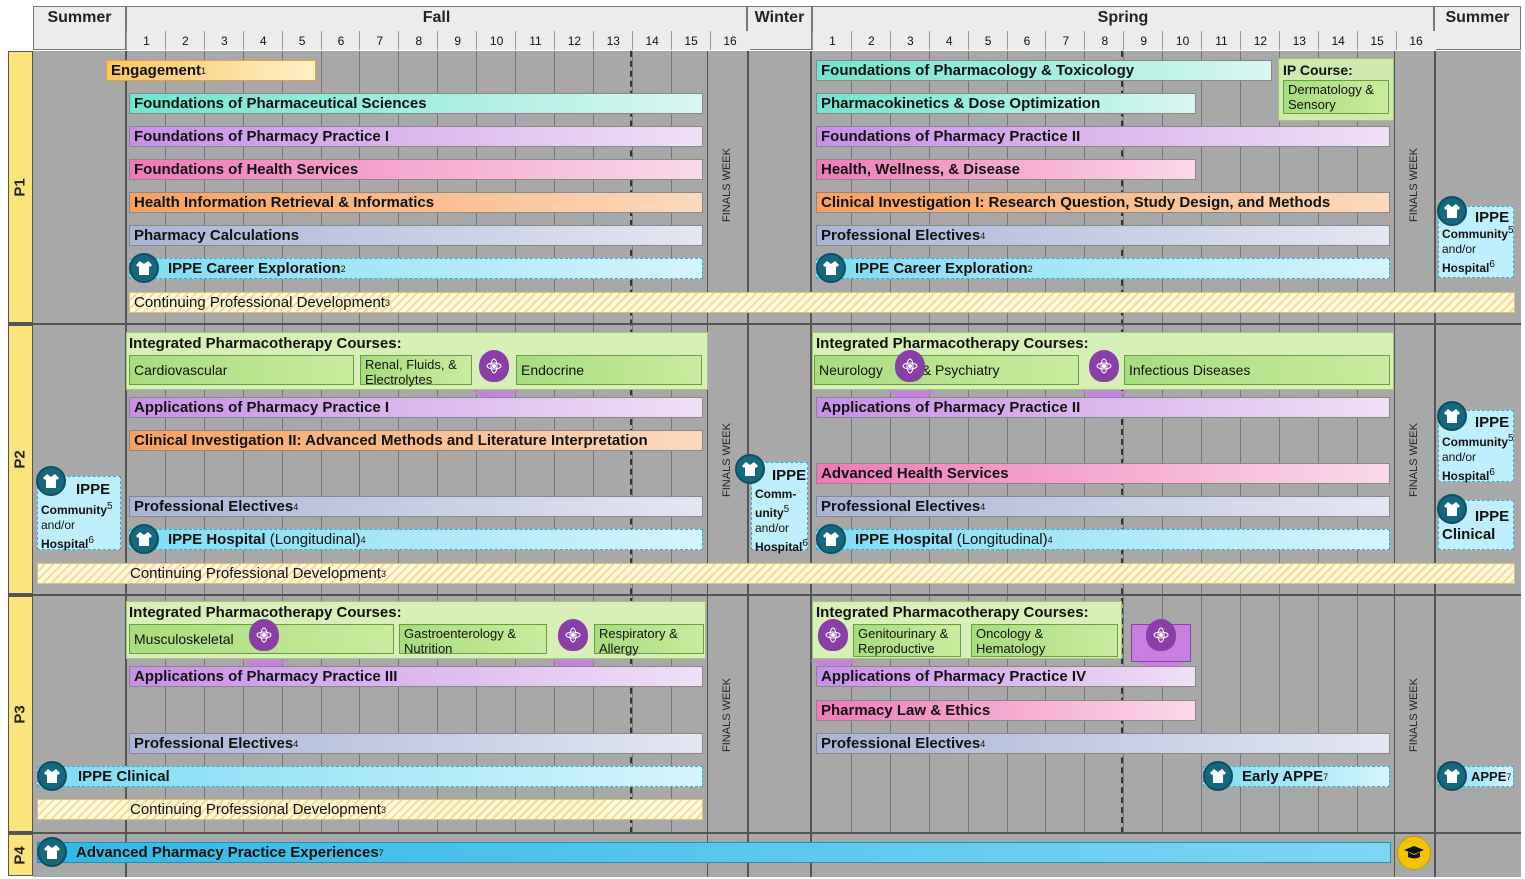 This screenshot has width=1525, height=879. Describe the element at coordinates (416, 371) in the screenshot. I see `ipc-course: Renal, Fluids, & Electrolytes` at that location.